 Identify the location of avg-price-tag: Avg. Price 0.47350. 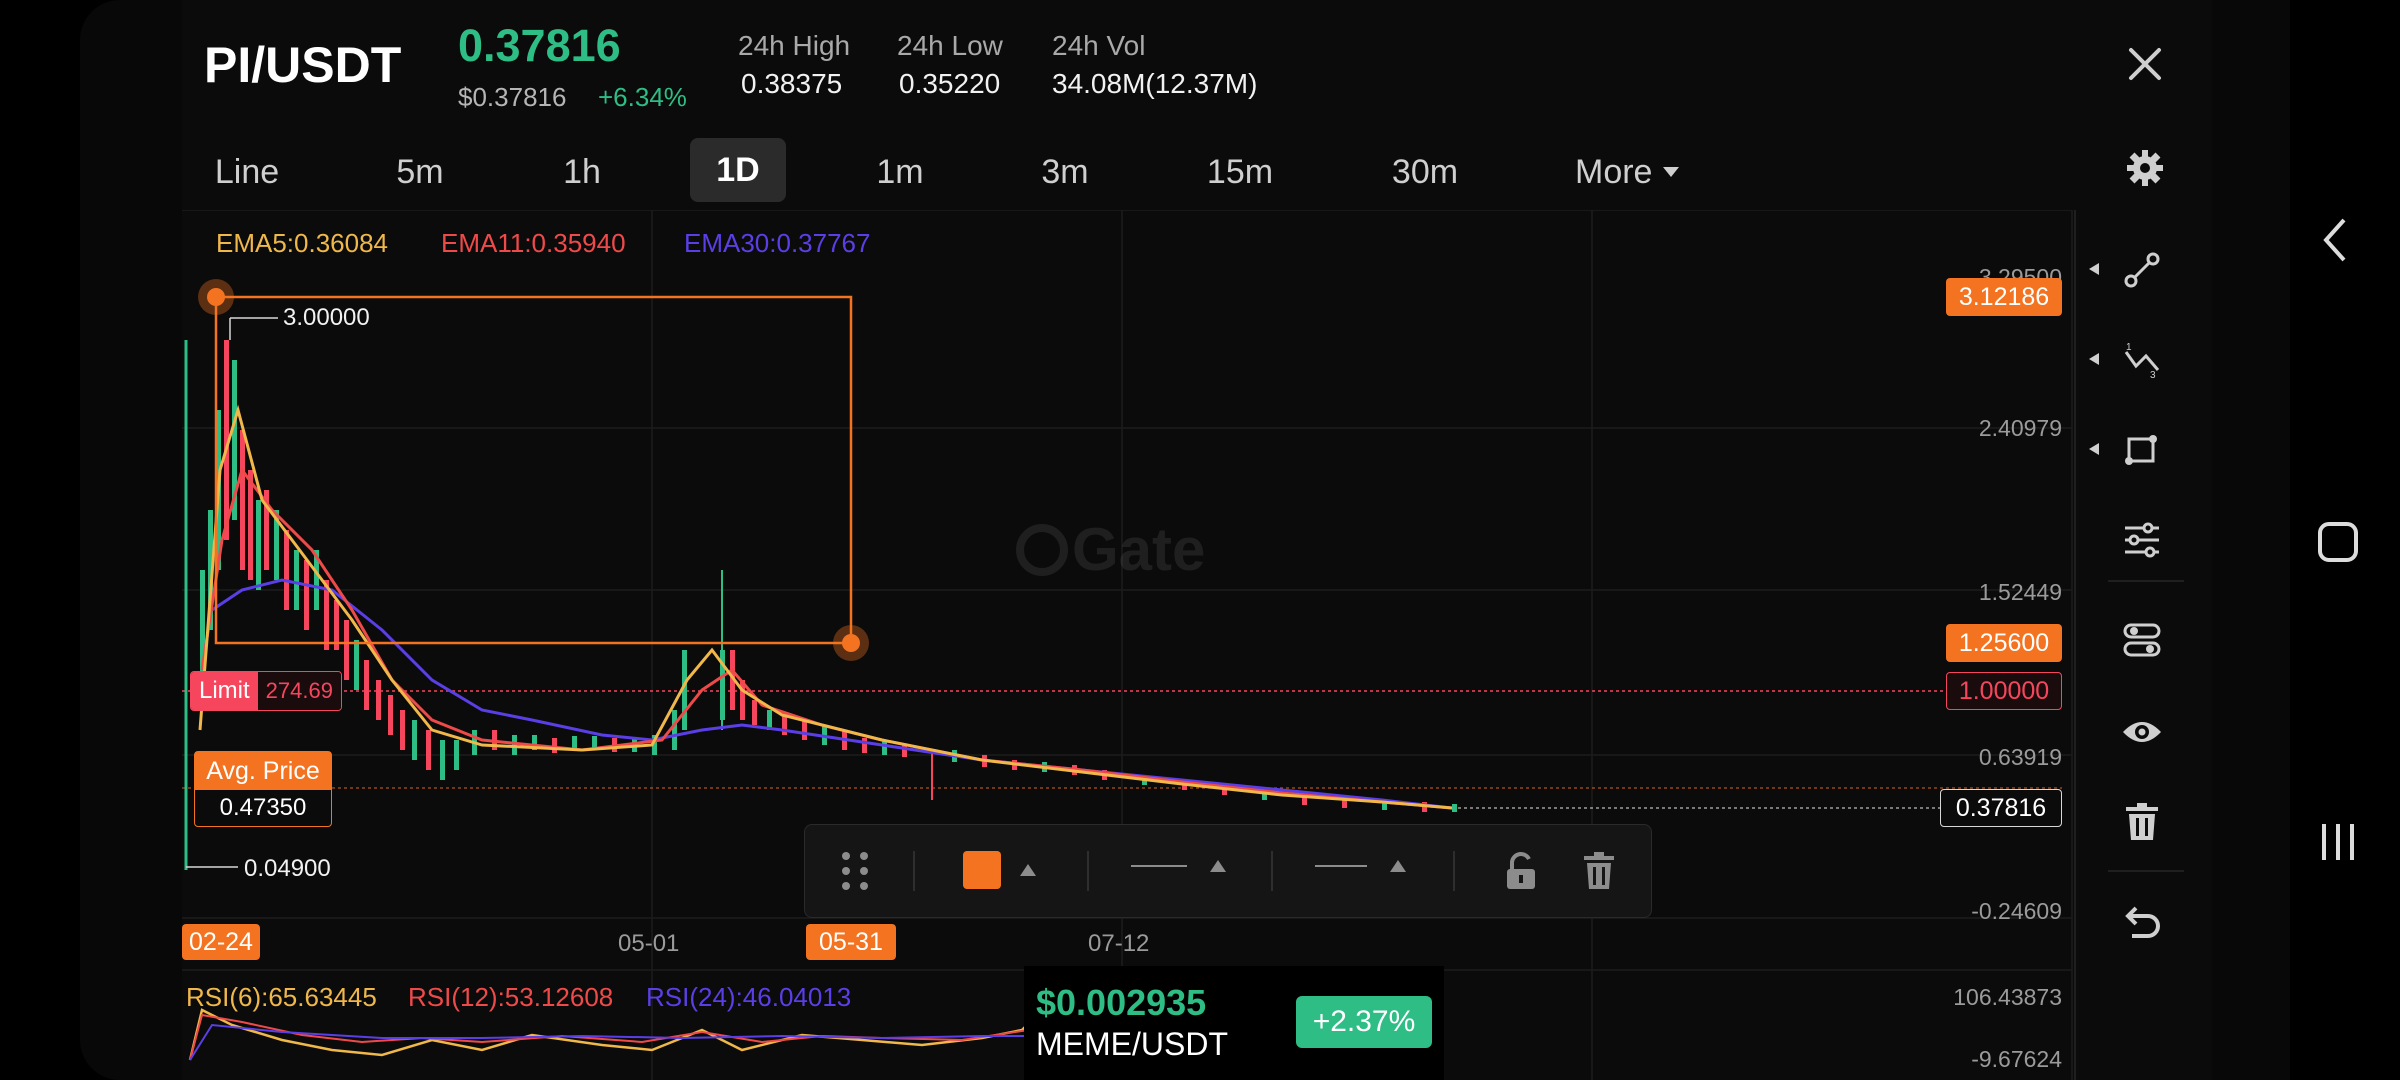
(263, 789).